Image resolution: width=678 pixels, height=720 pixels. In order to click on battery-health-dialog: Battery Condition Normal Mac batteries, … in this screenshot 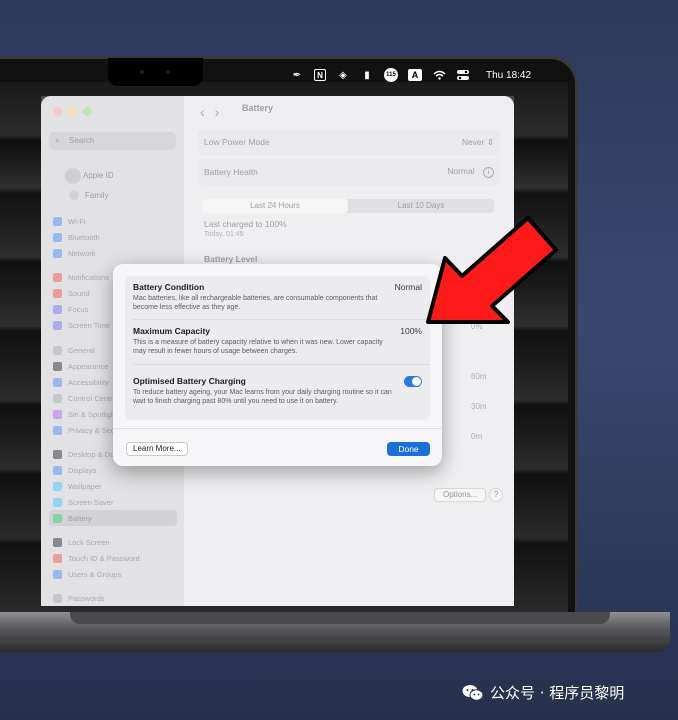, I will do `click(277, 365)`.